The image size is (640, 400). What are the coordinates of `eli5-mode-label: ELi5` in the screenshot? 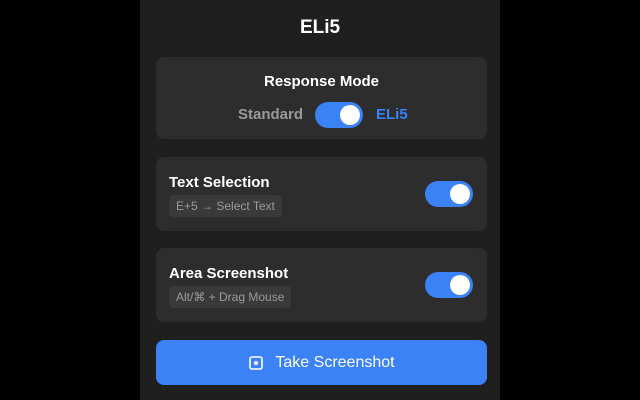 It's located at (392, 115).